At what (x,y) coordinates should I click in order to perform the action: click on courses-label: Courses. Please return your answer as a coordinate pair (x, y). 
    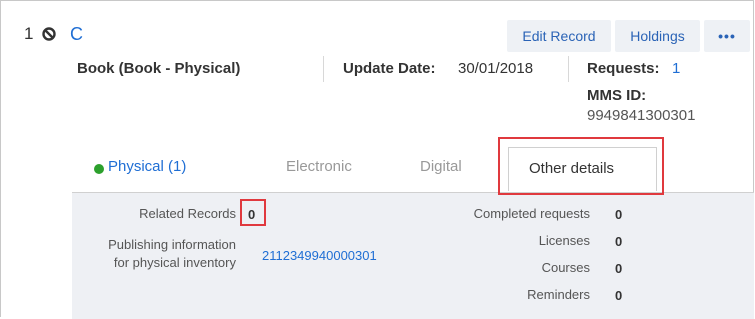
    Looking at the image, I should click on (565, 267).